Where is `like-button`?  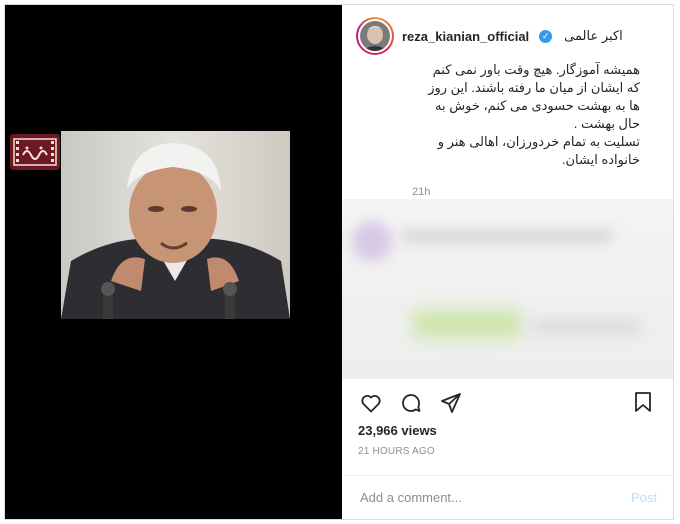 like-button is located at coordinates (371, 403).